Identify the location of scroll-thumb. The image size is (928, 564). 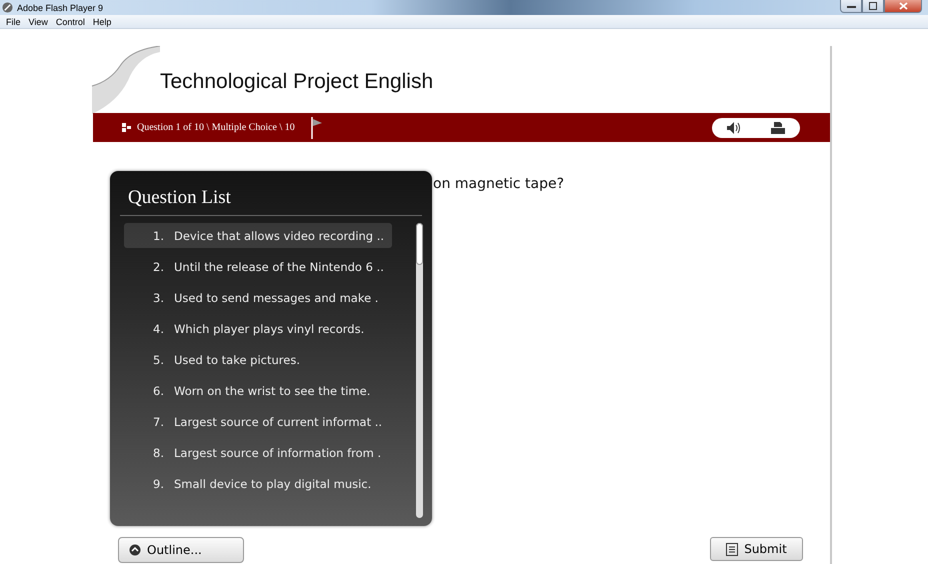
(419, 244).